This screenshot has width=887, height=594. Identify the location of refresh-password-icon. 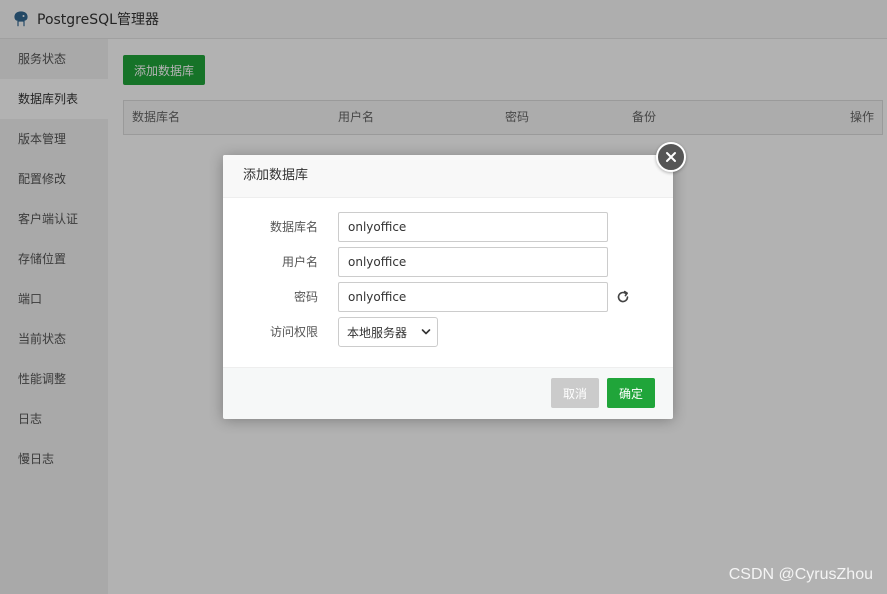
(623, 297).